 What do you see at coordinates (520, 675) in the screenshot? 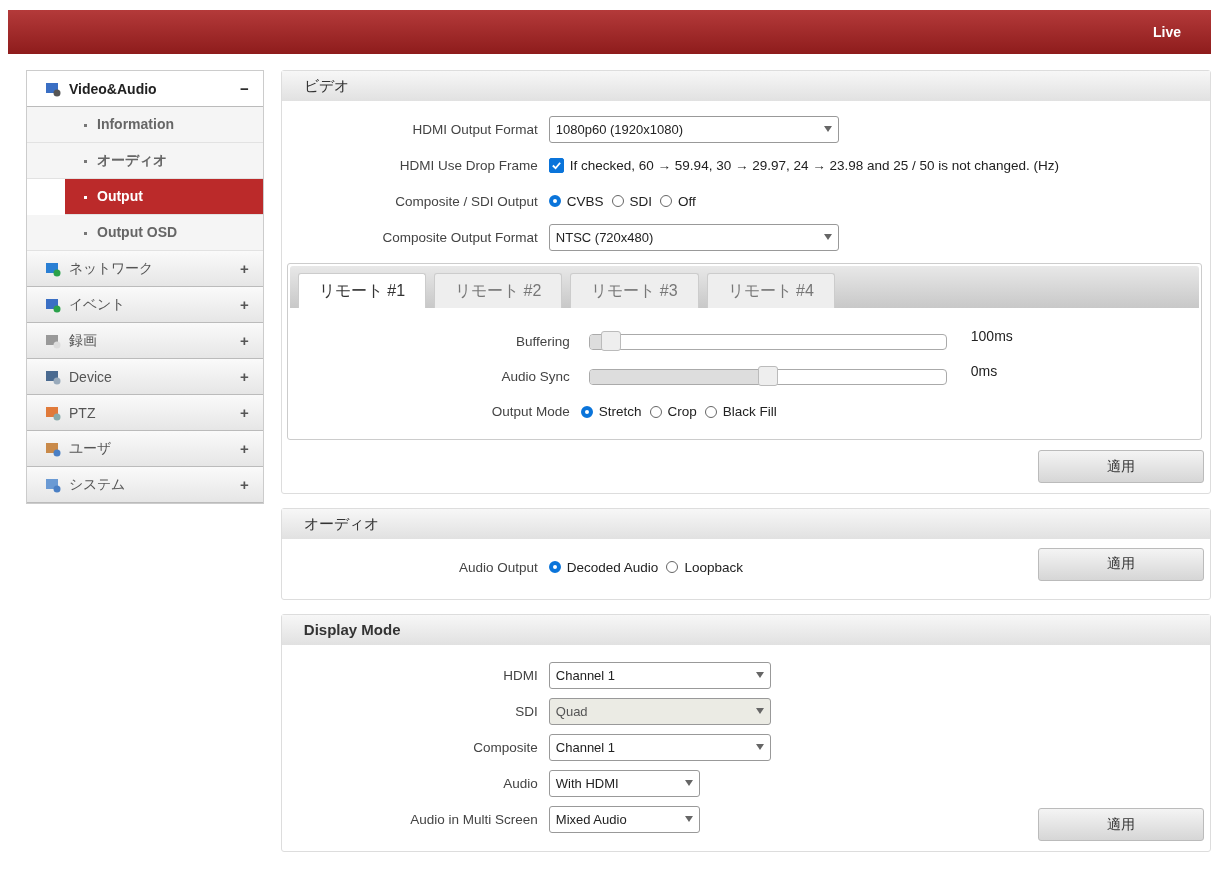
I see `field-label: HDMI` at bounding box center [520, 675].